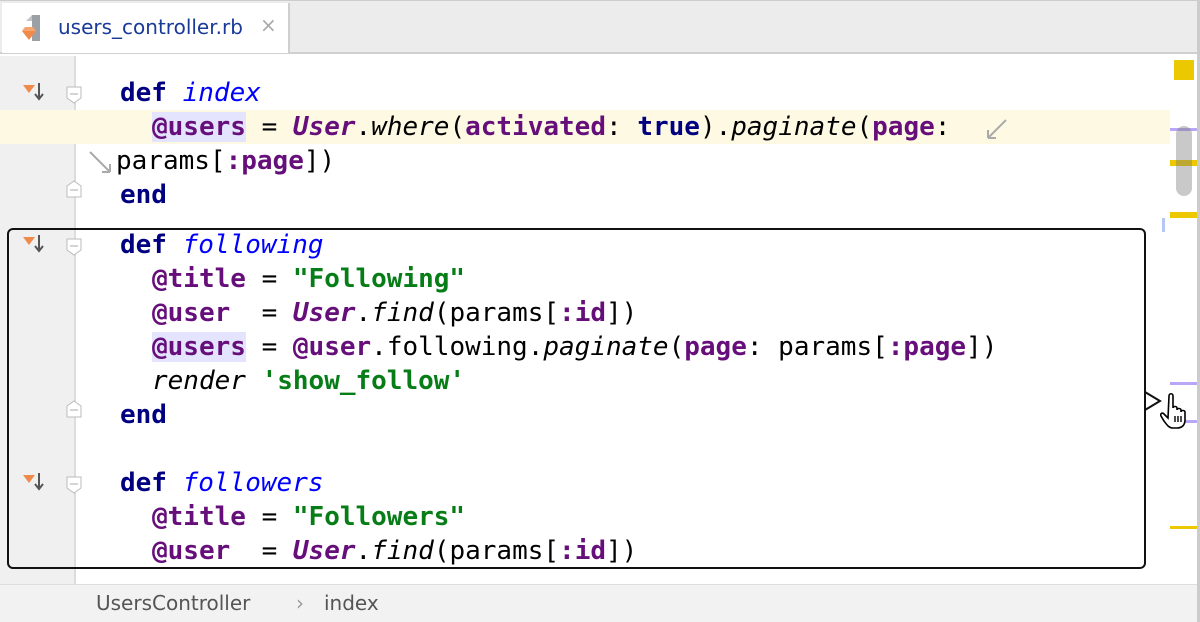  I want to click on inspection-status-icon, so click(1184, 70).